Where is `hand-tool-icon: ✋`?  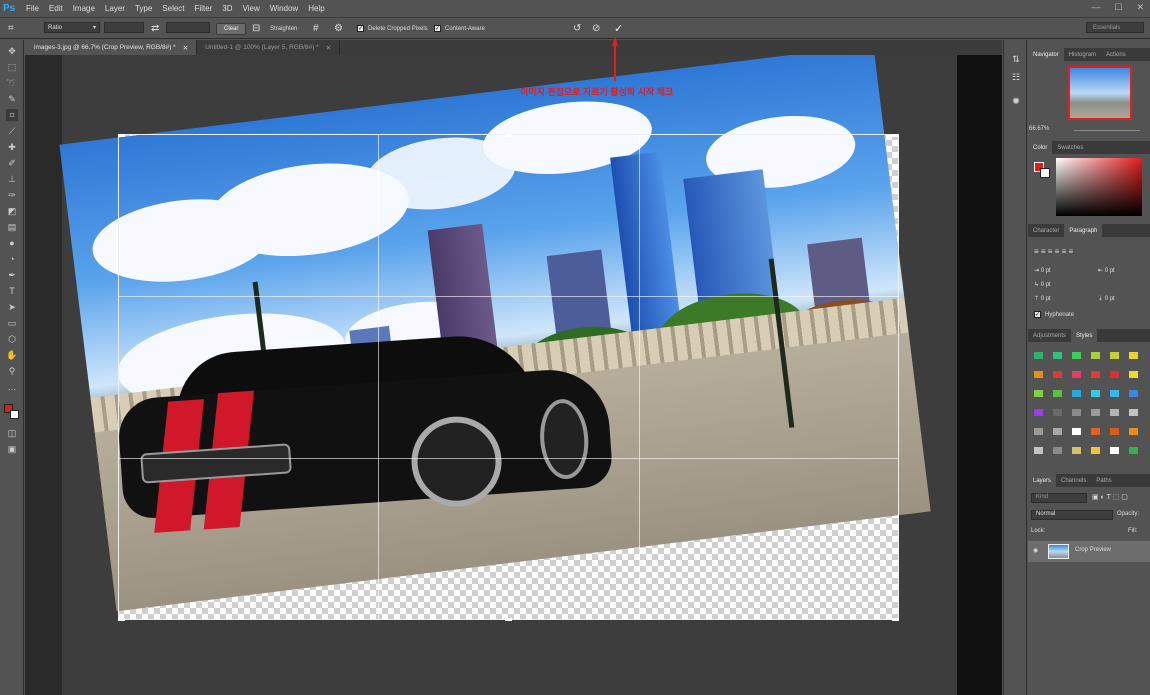
hand-tool-icon: ✋ is located at coordinates (12, 355).